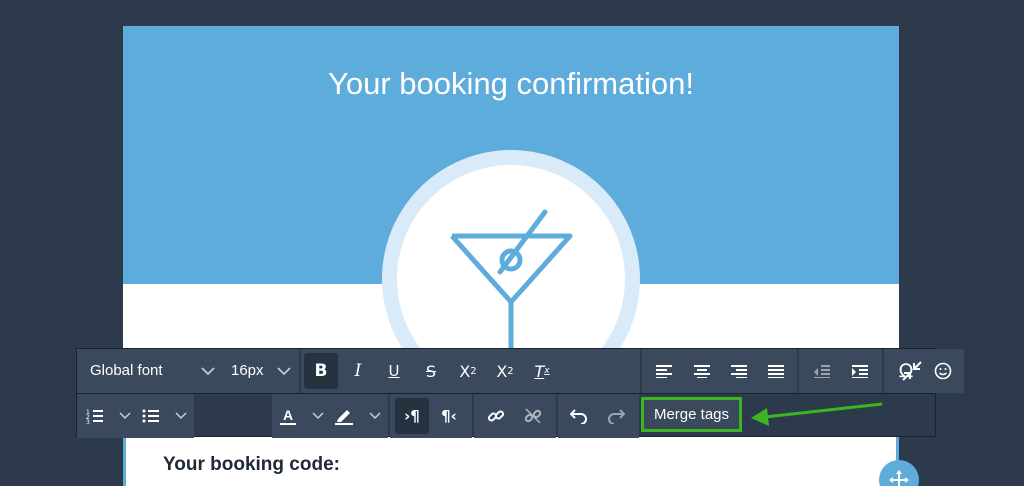 Image resolution: width=1024 pixels, height=486 pixels. What do you see at coordinates (511, 84) in the screenshot?
I see `hero-title: Your booking confirmation!` at bounding box center [511, 84].